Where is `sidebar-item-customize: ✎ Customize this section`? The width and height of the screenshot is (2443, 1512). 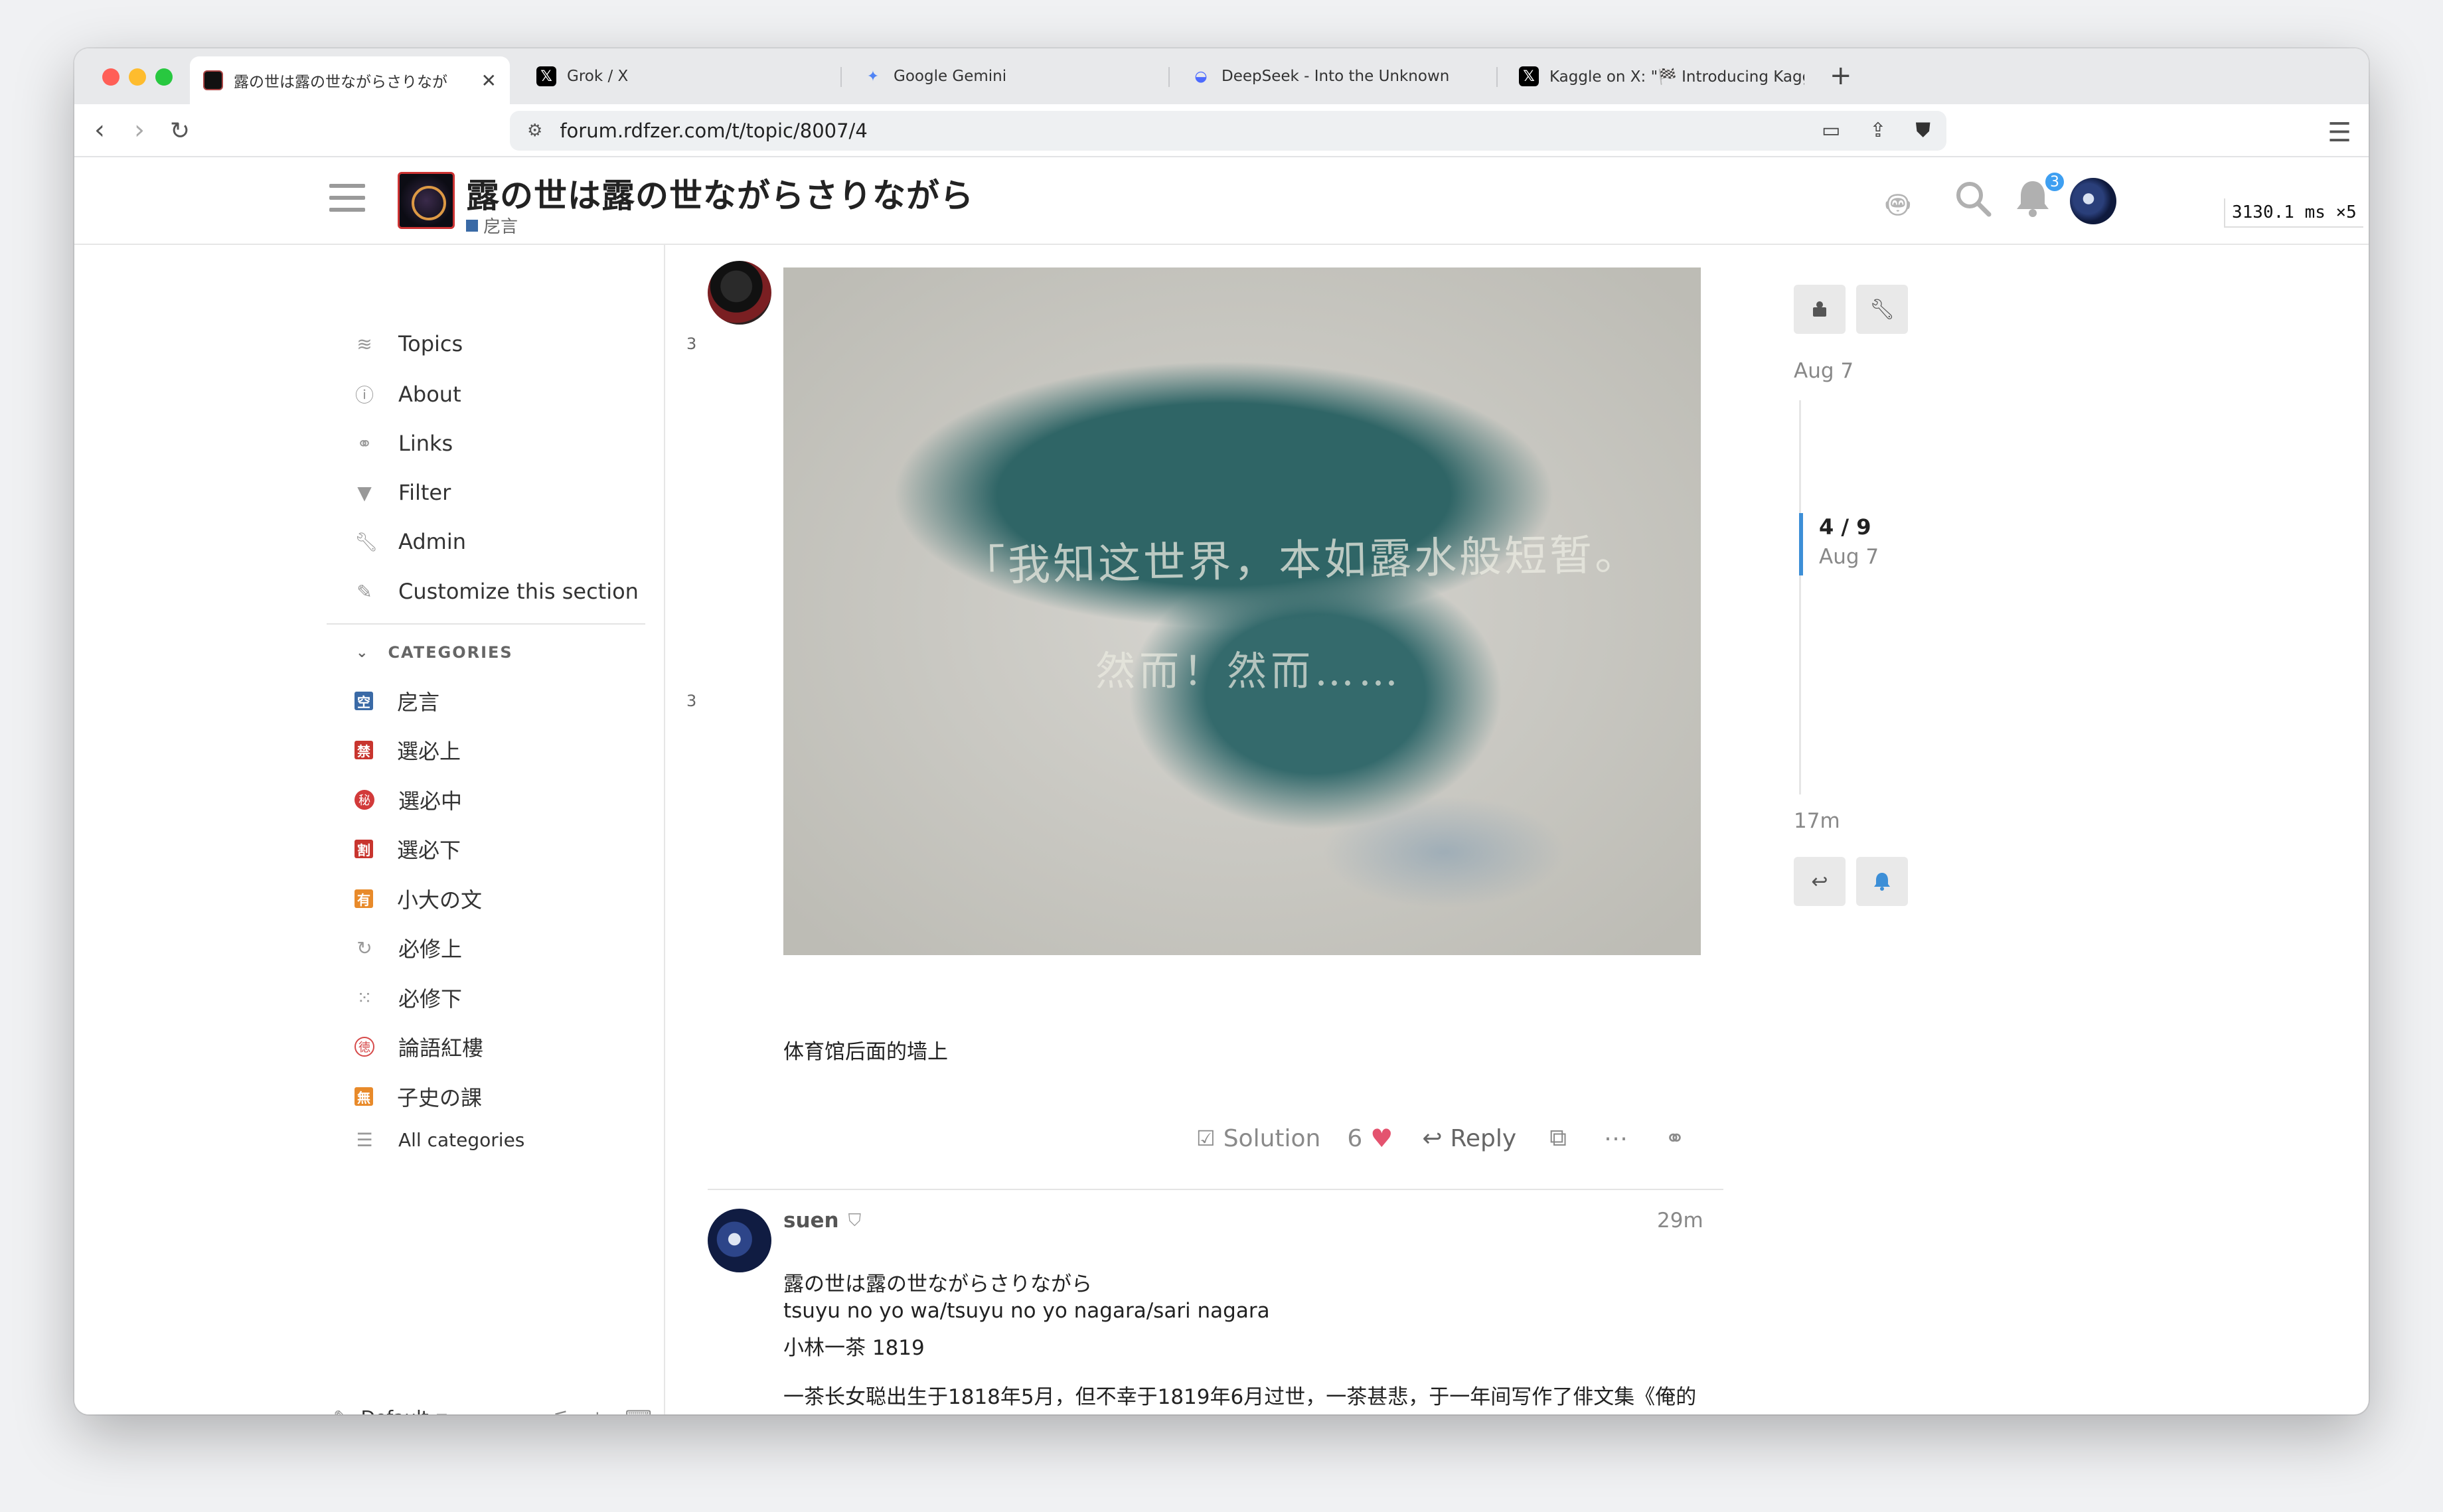
sidebar-item-customize: ✎ Customize this section is located at coordinates (527, 591).